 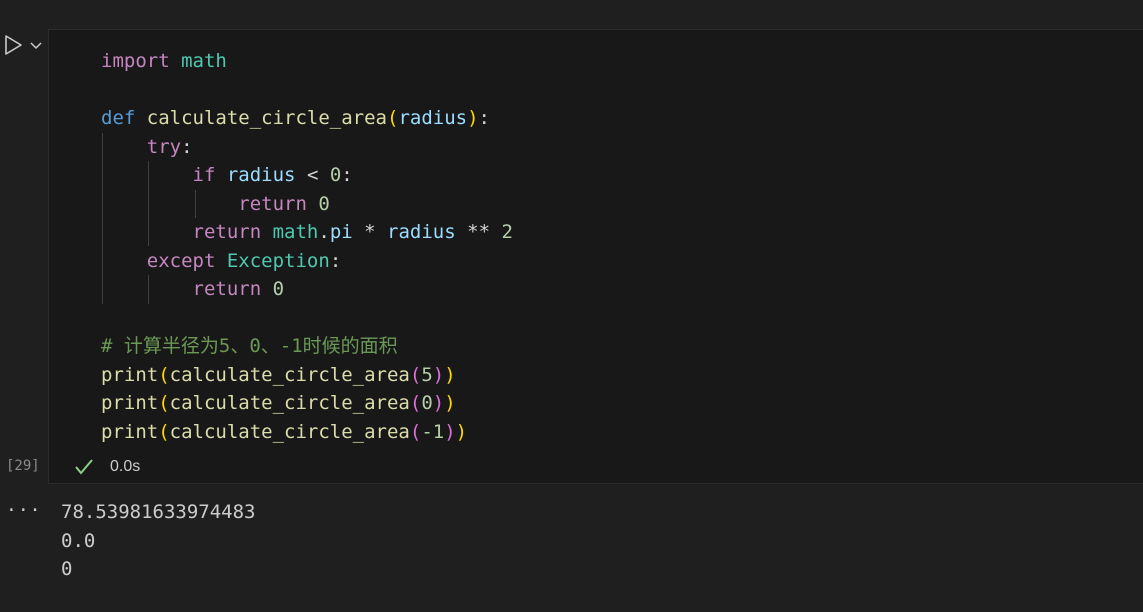 I want to click on number: 5, so click(x=427, y=374).